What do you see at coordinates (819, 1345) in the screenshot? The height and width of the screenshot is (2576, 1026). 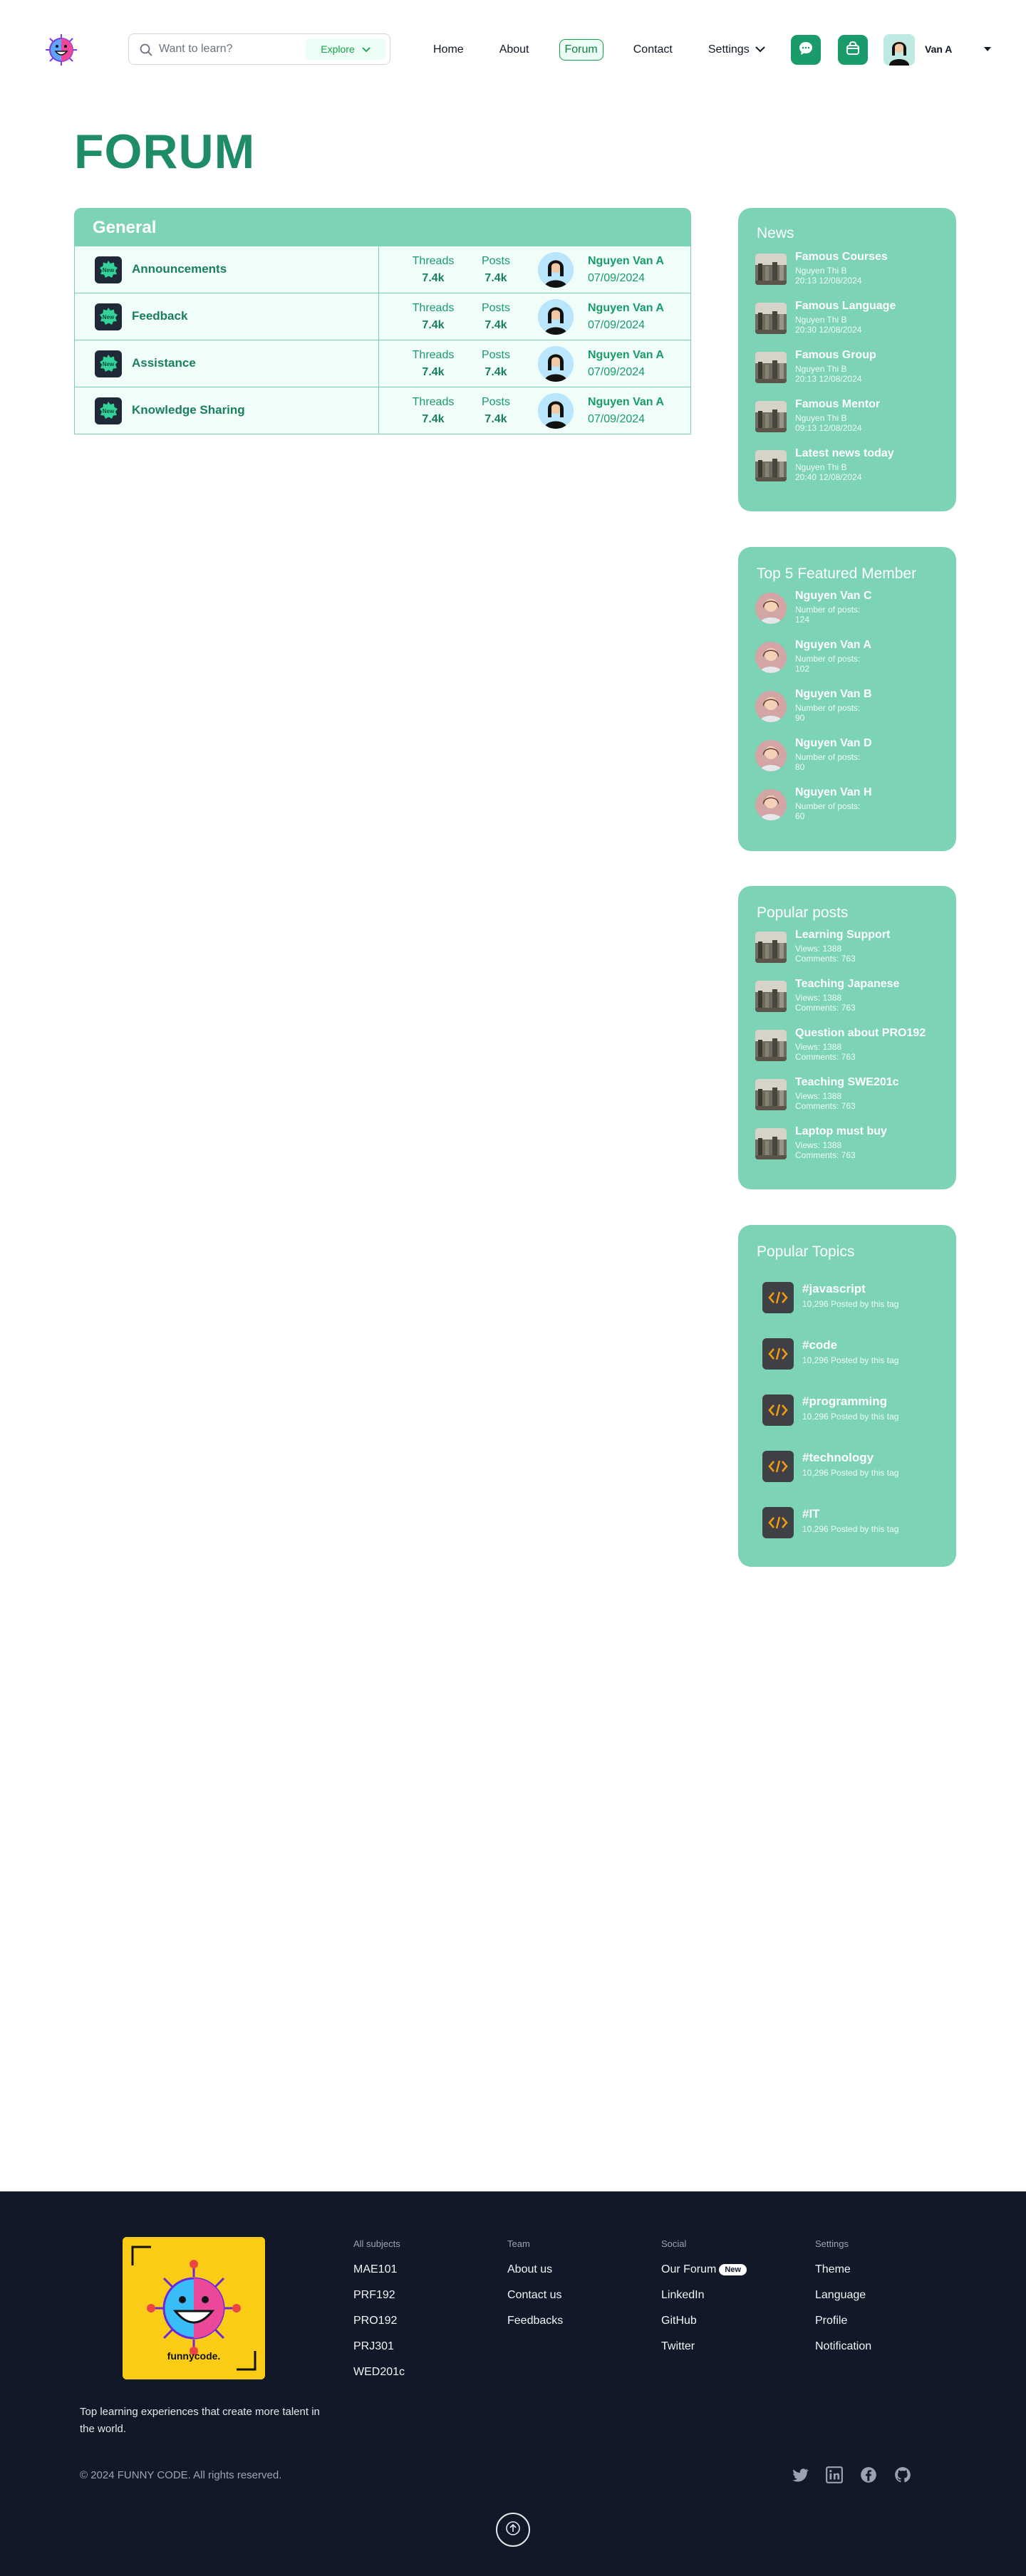 I see `topic-tag: #code` at bounding box center [819, 1345].